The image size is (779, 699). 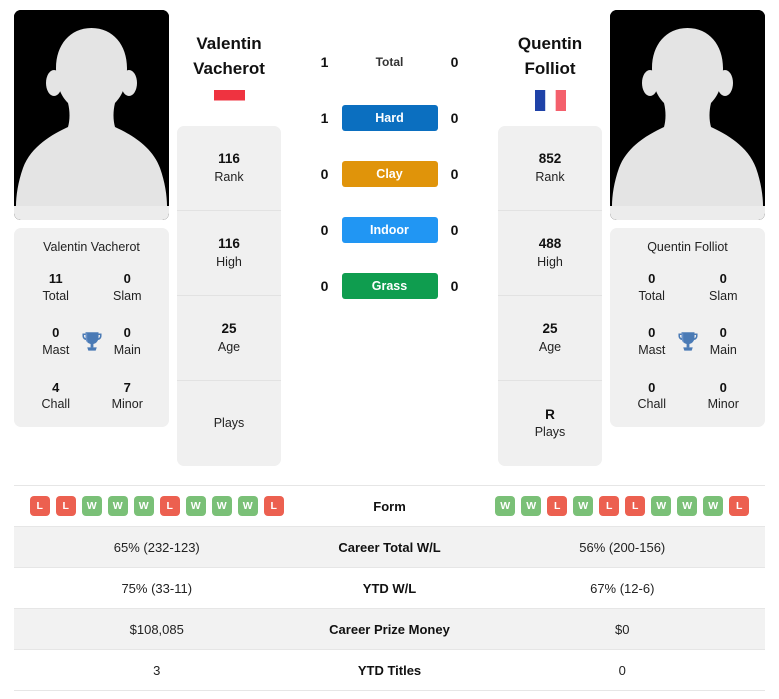 I want to click on row-label-career-prize-money: Career Prize Money, so click(x=389, y=629).